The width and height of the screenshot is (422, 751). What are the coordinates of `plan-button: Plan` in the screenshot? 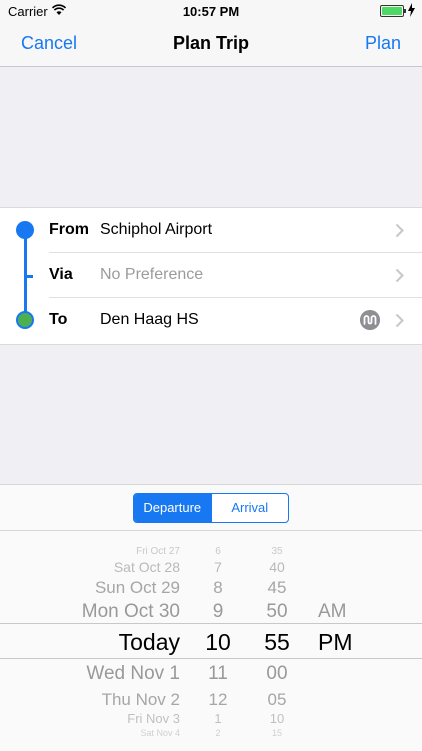 It's located at (383, 43).